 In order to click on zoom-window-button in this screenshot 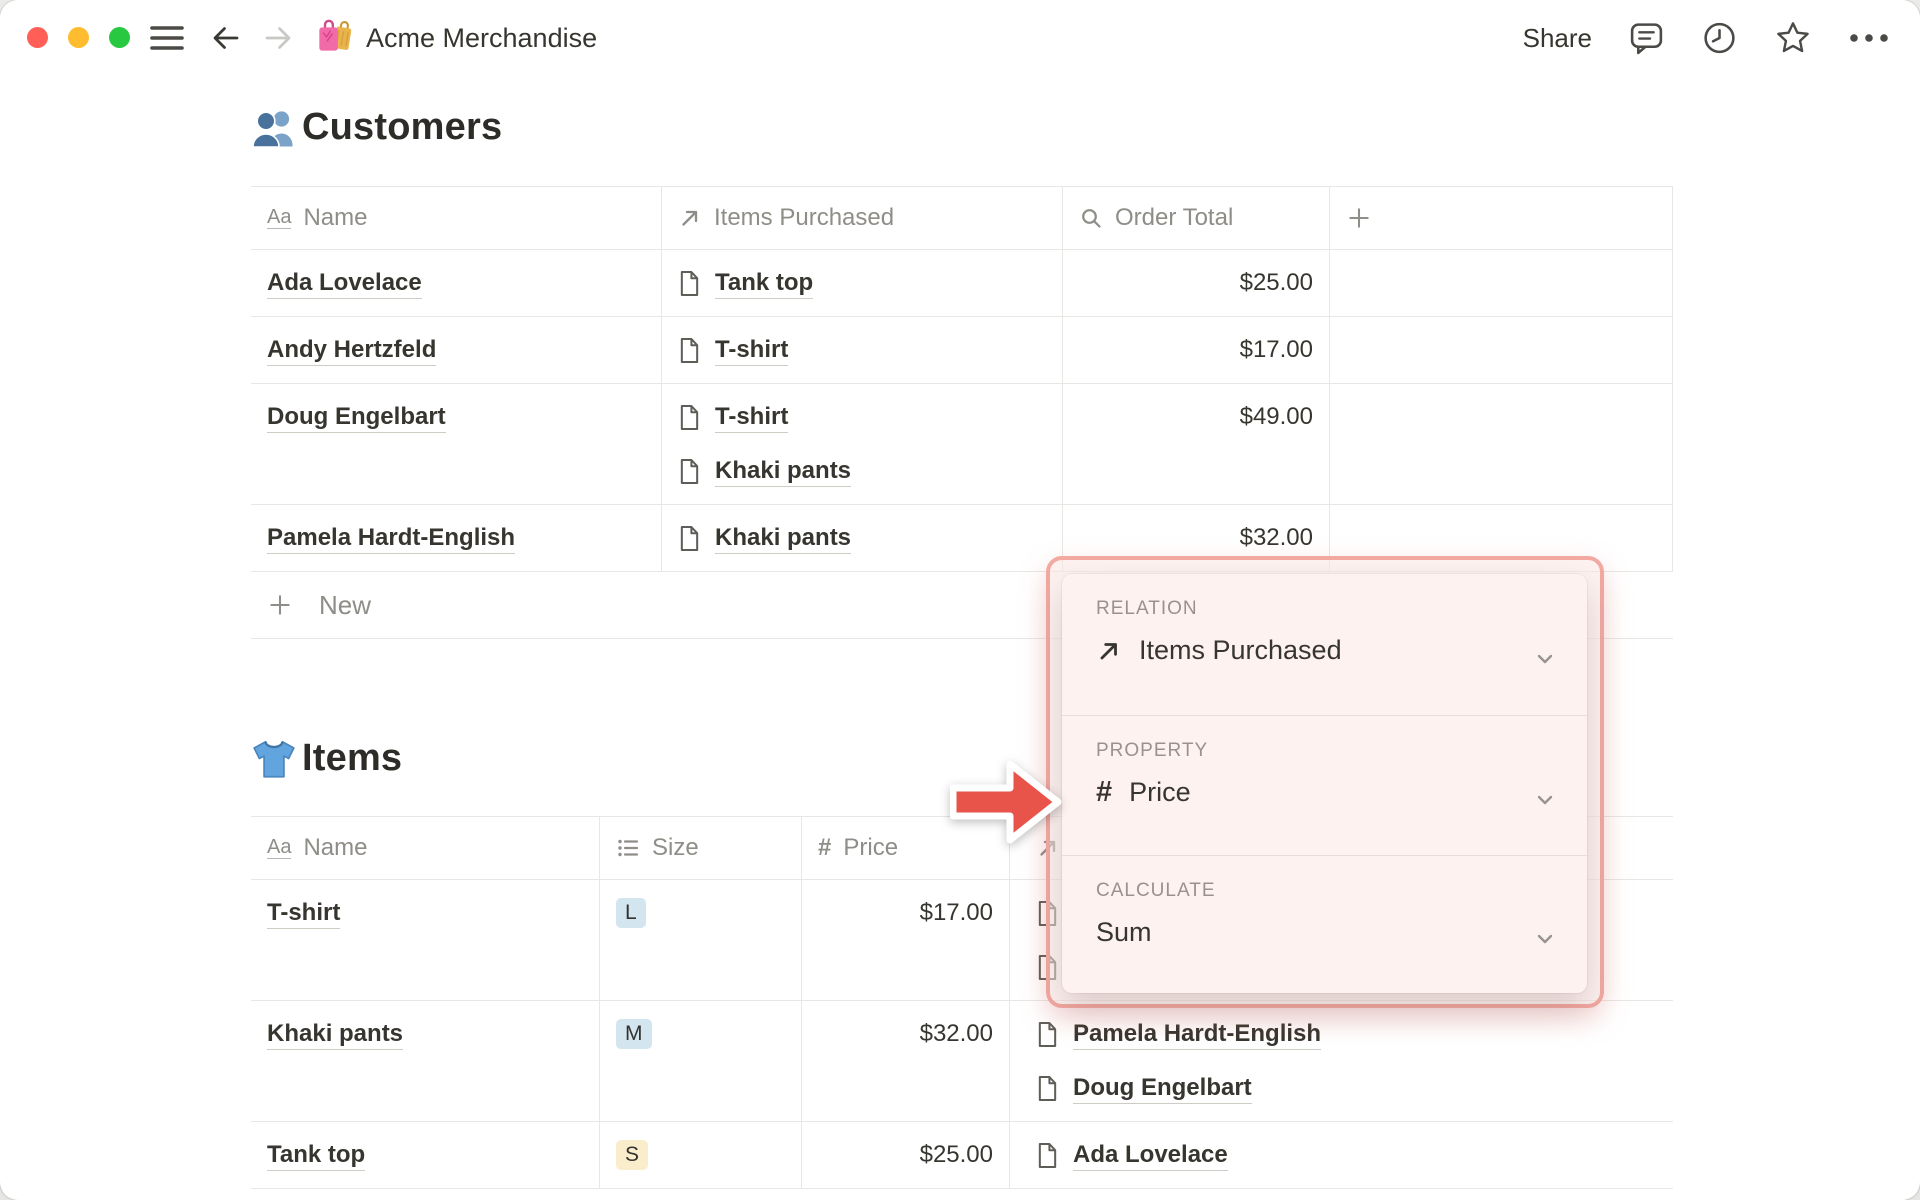, I will do `click(119, 37)`.